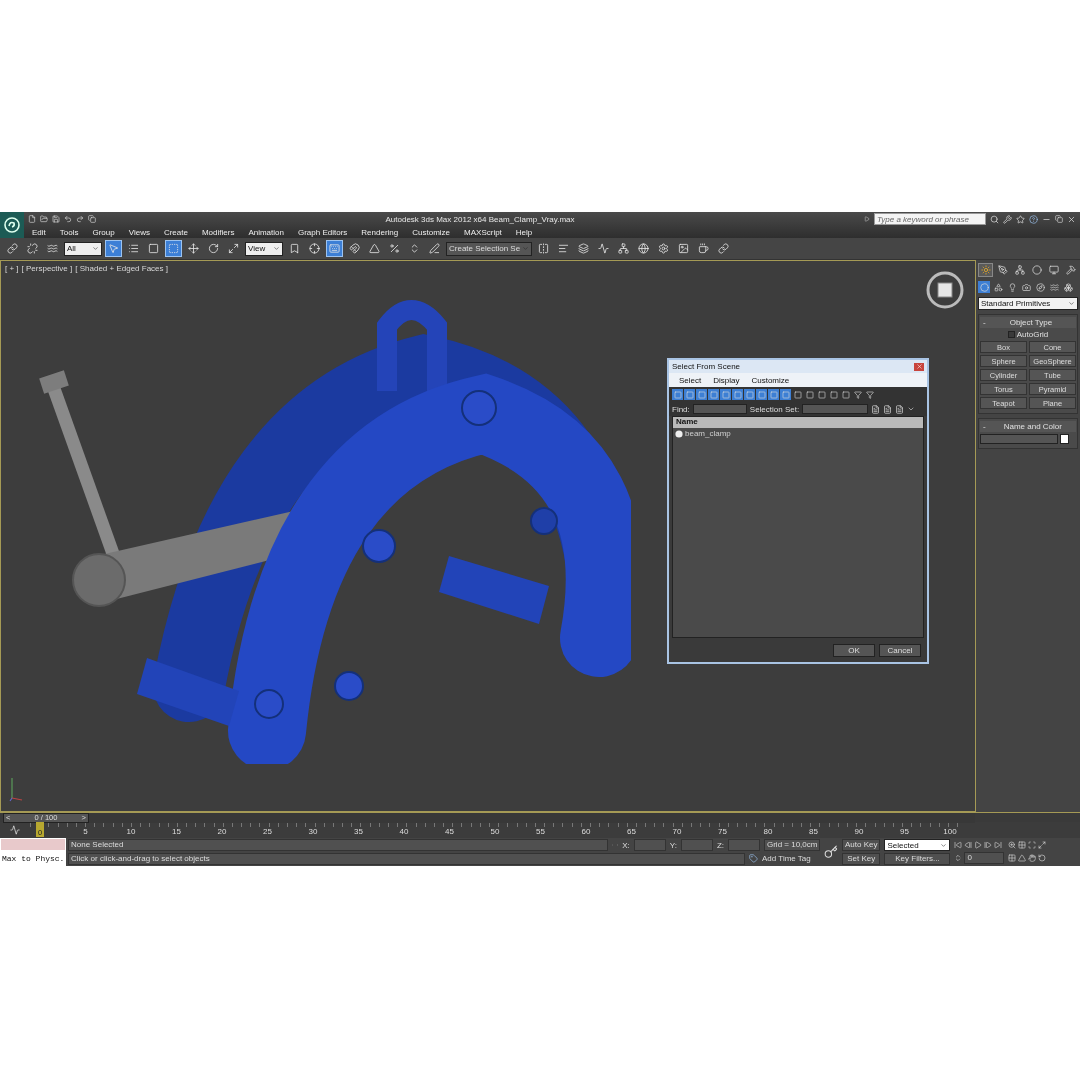 The height and width of the screenshot is (1080, 1080). I want to click on pan-icon, so click(1032, 857).